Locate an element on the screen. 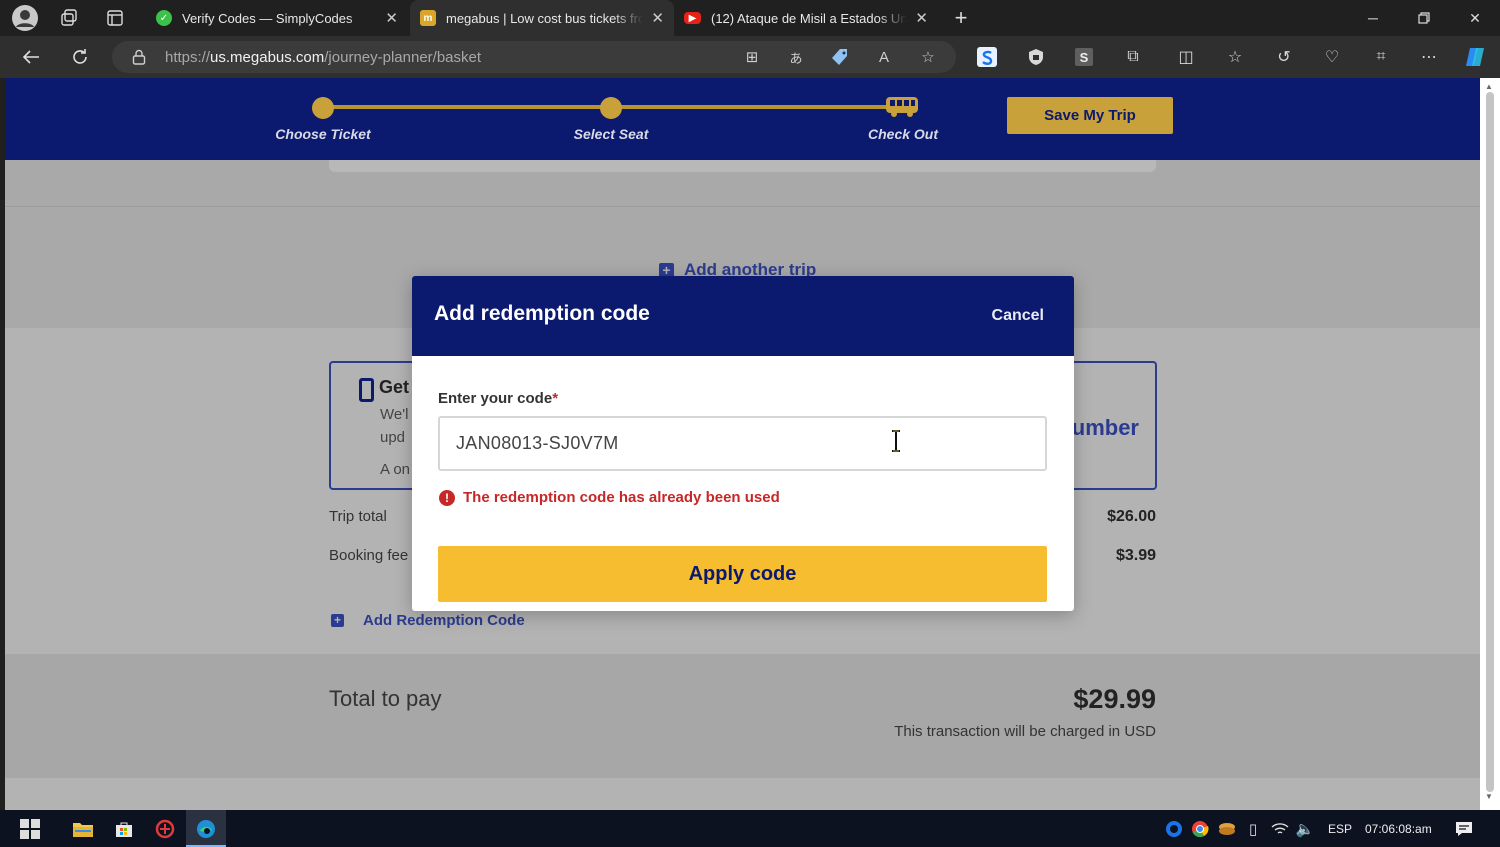 The height and width of the screenshot is (847, 1500). app-available-icon: ⊞ is located at coordinates (752, 57).